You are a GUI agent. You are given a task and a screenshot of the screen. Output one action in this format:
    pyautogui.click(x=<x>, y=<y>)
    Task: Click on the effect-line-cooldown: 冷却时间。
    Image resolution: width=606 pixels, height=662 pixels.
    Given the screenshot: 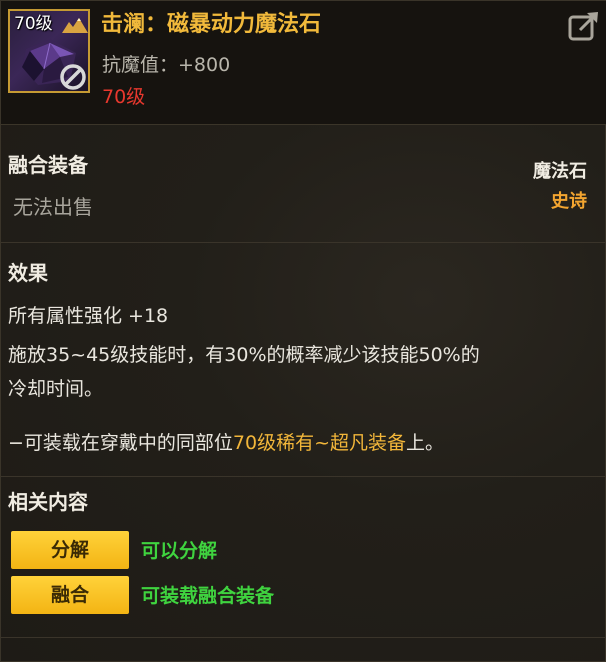 What is the action you would take?
    pyautogui.click(x=56, y=389)
    